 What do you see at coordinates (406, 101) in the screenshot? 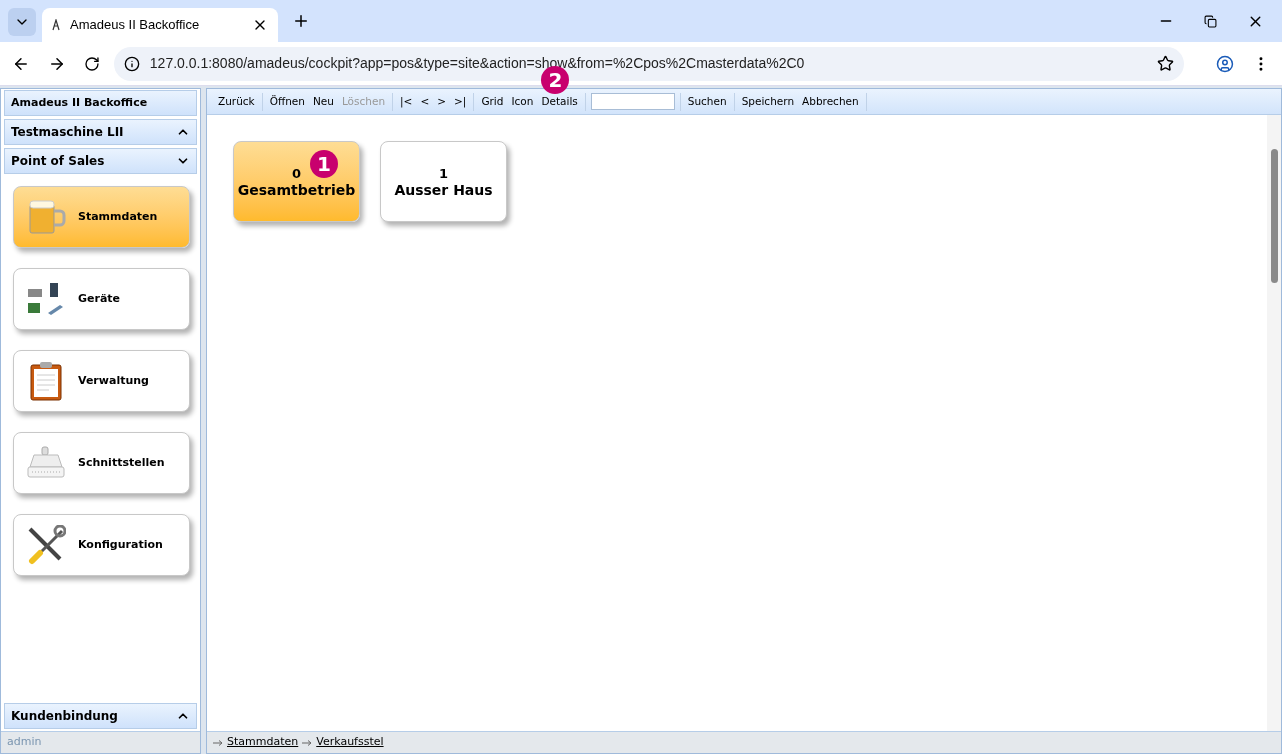
I see `toolbar-button: |<` at bounding box center [406, 101].